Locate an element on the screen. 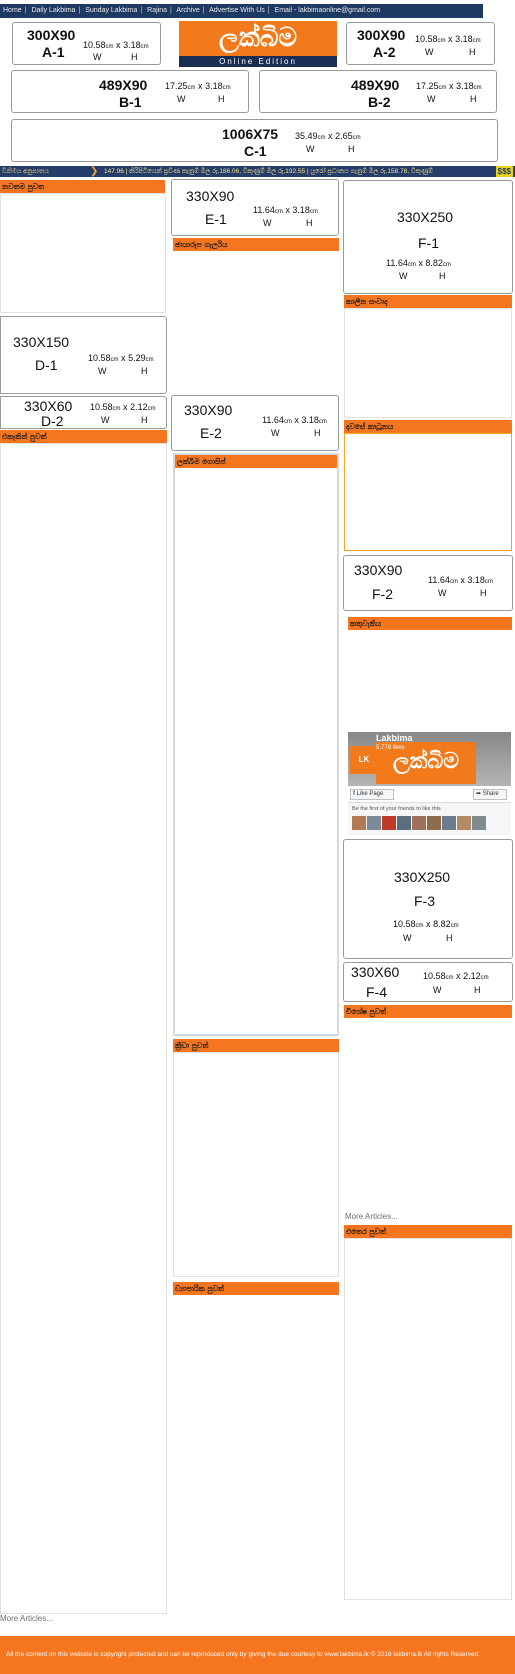 The image size is (515, 1674). ad-dimensions: 10.58cm x 3.18cm is located at coordinates (448, 39).